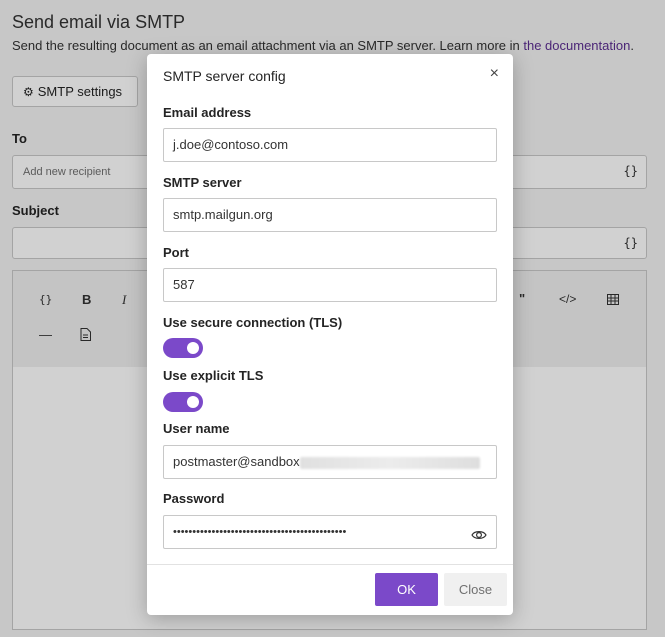  I want to click on ok-button: OK, so click(406, 589).